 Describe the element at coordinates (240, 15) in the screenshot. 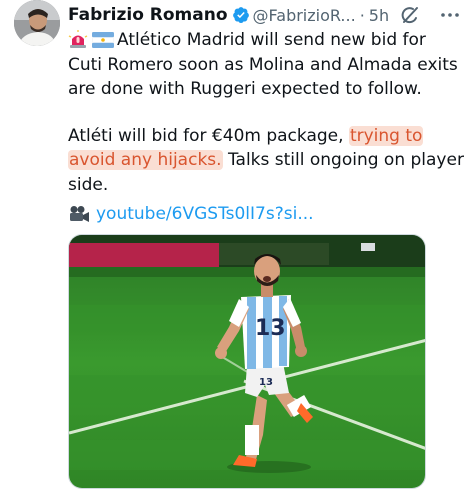

I see `verified-badge-icon` at that location.